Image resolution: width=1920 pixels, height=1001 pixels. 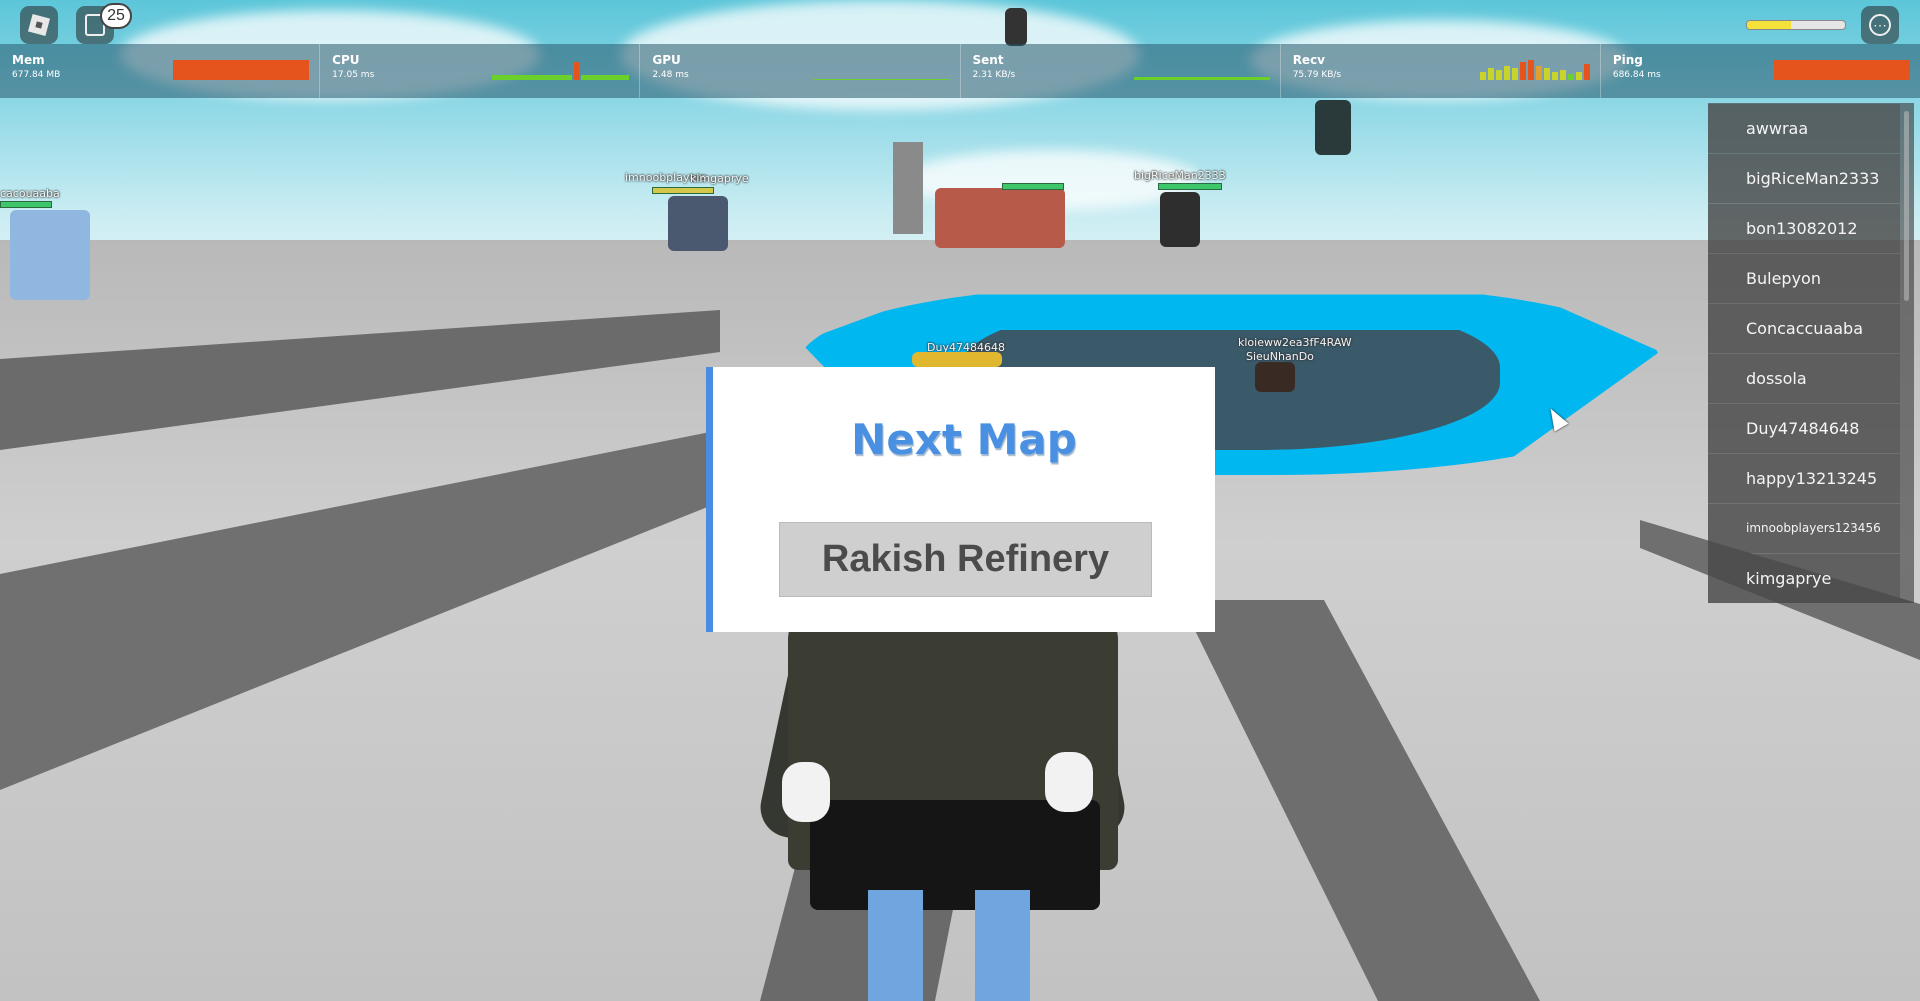 What do you see at coordinates (1069, 782) in the screenshot?
I see `character-right-hand` at bounding box center [1069, 782].